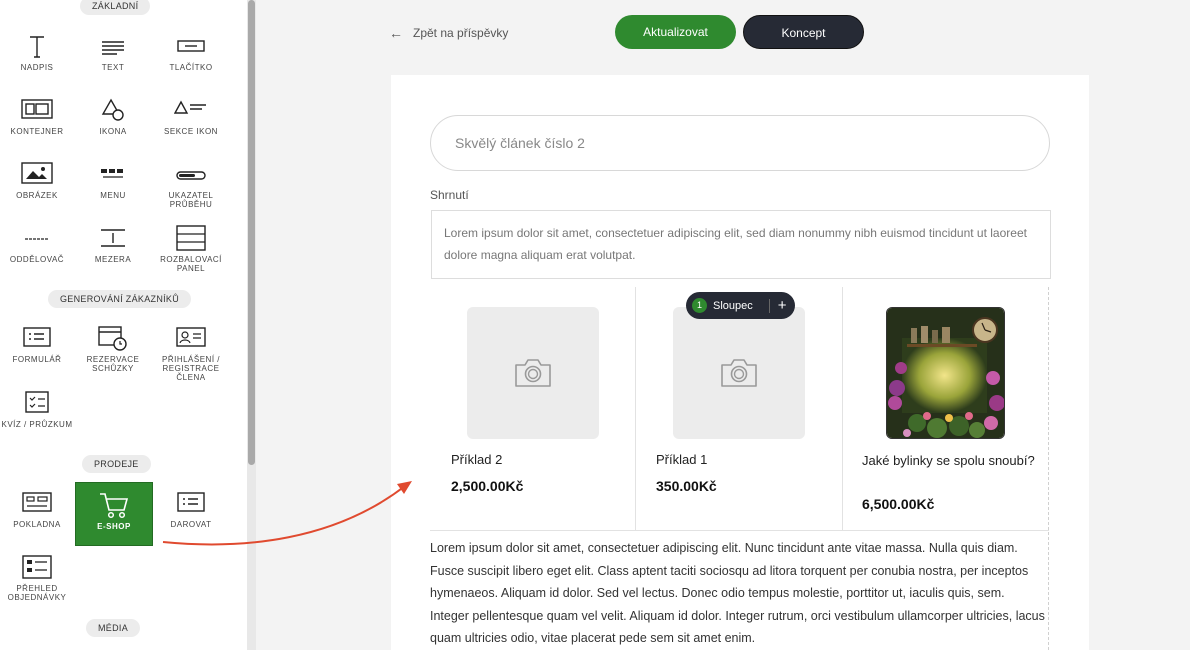 The height and width of the screenshot is (650, 1190). I want to click on collapsible-icon, so click(191, 240).